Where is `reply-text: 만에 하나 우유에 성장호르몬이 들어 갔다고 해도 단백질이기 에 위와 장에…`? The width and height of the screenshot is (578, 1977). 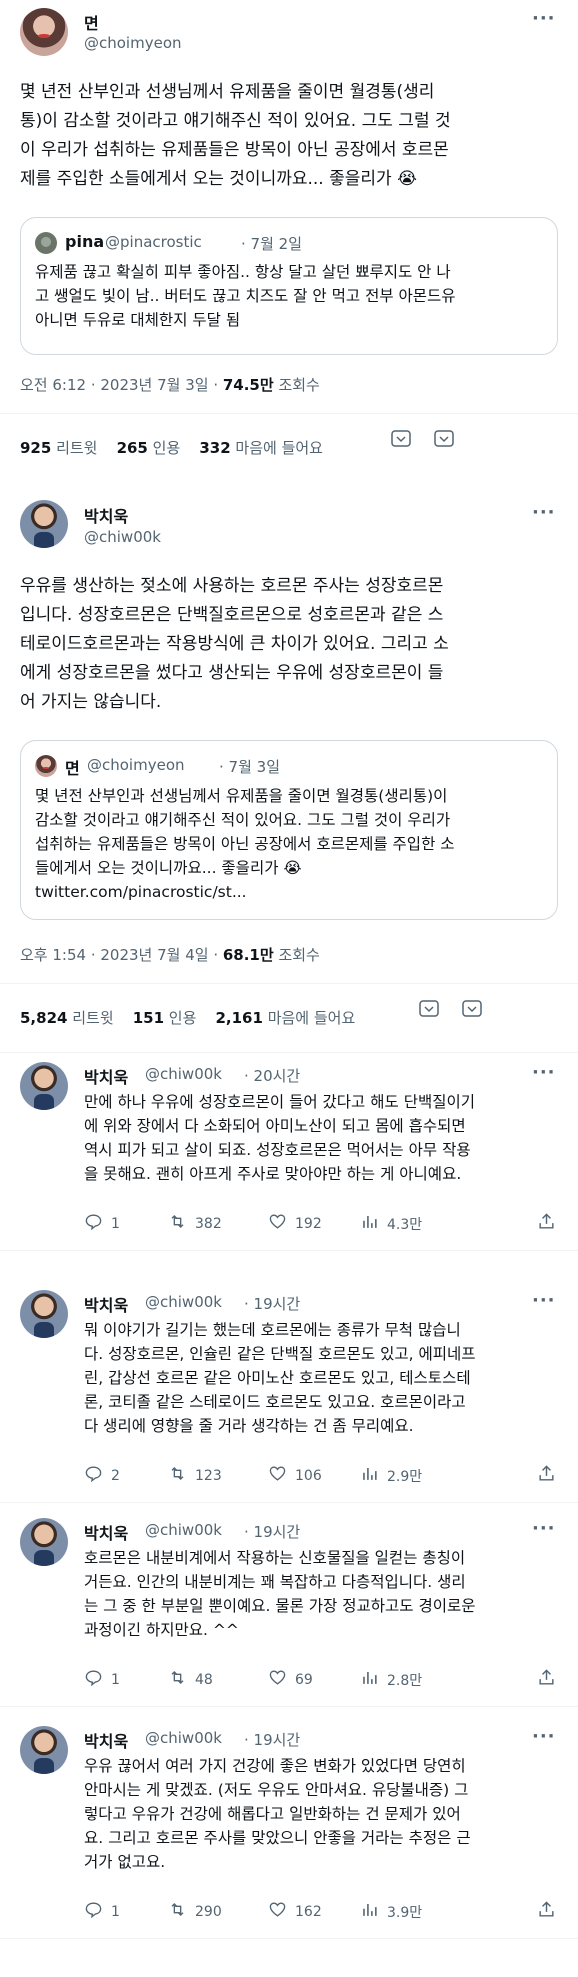
reply-text: 만에 하나 우유에 성장호르몬이 들어 갔다고 해도 단백질이기 에 위와 장에… is located at coordinates (279, 1138).